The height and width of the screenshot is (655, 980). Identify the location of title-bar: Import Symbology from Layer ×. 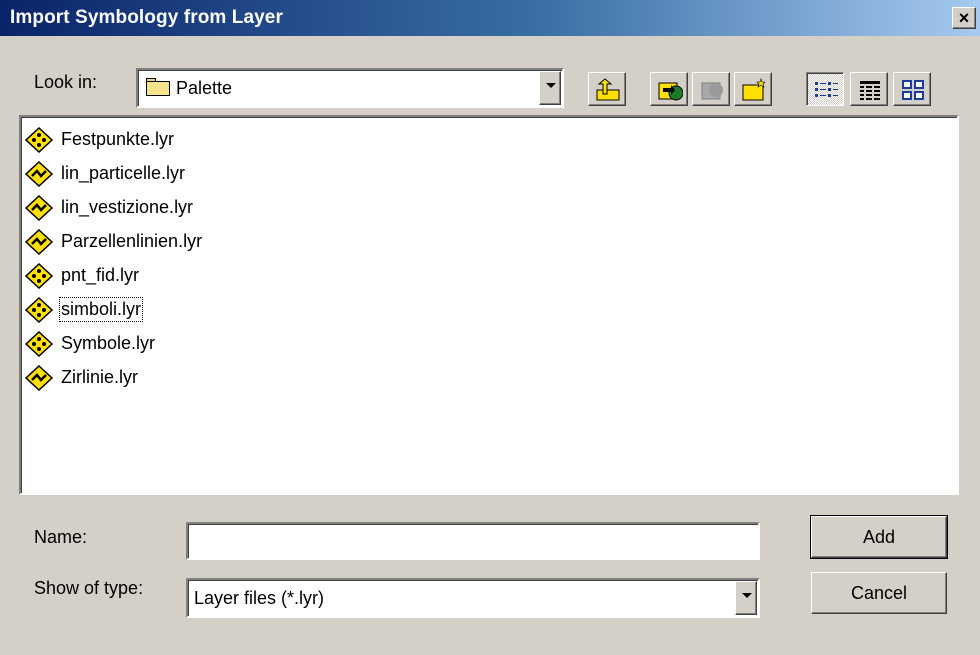
(490, 18).